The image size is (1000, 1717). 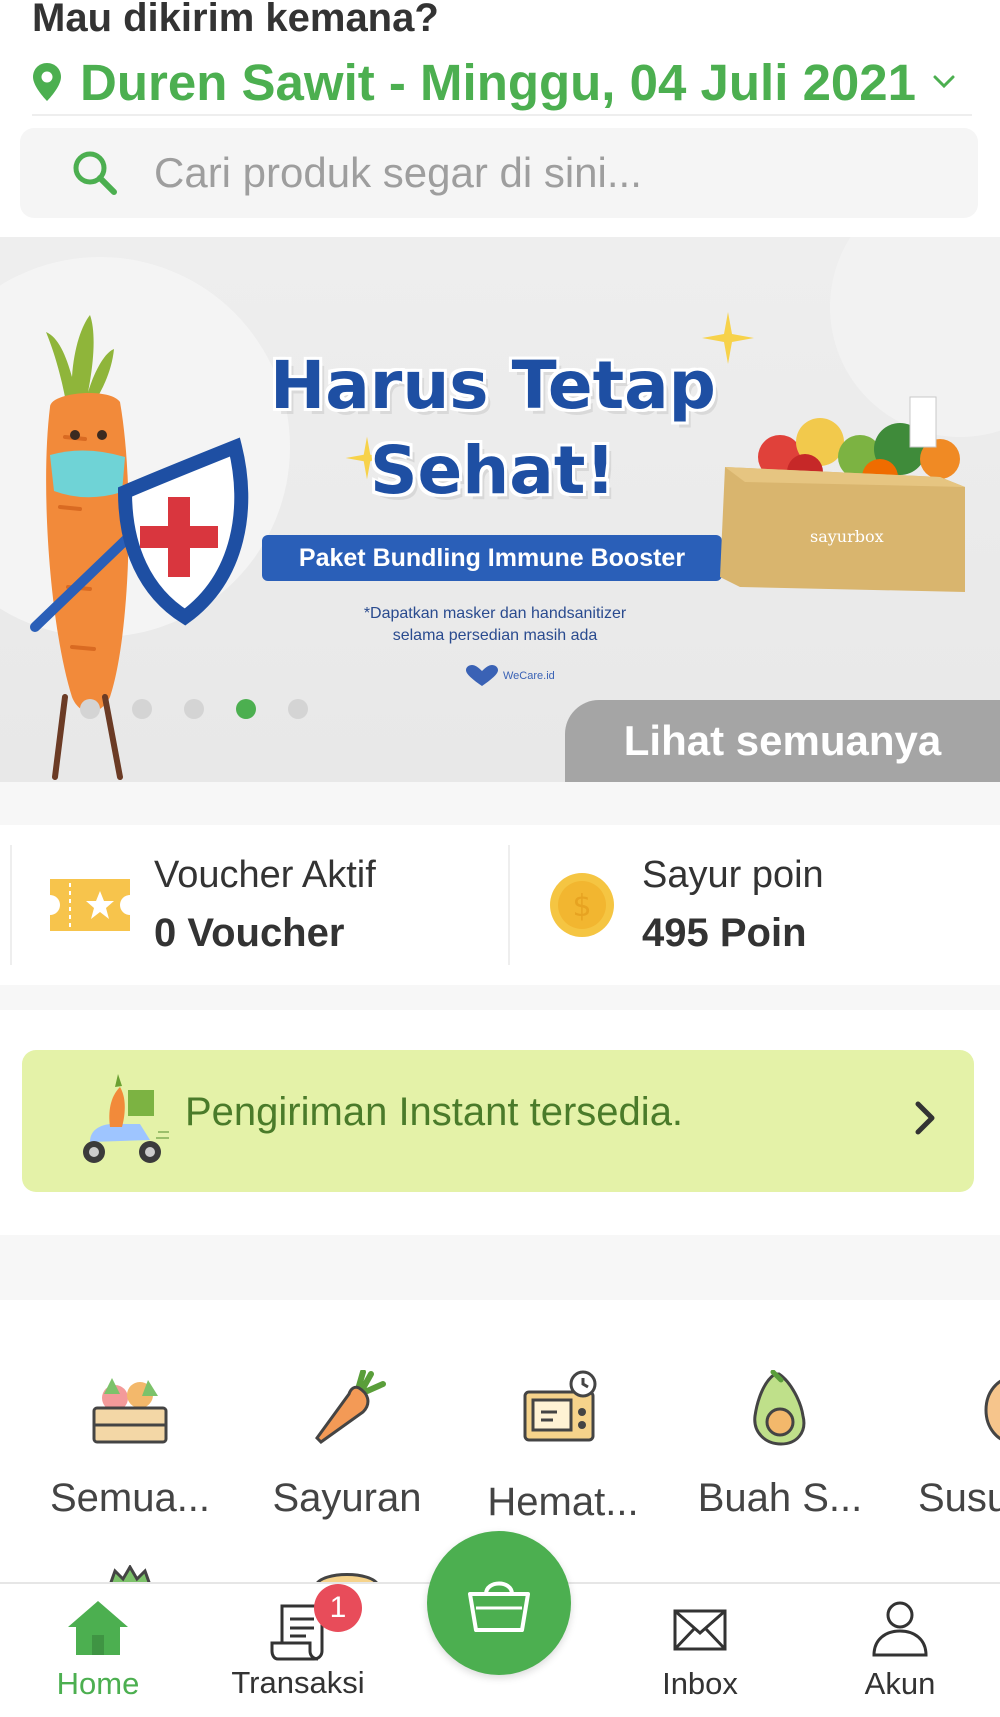 I want to click on produce-crate-icon, so click(x=130, y=1411).